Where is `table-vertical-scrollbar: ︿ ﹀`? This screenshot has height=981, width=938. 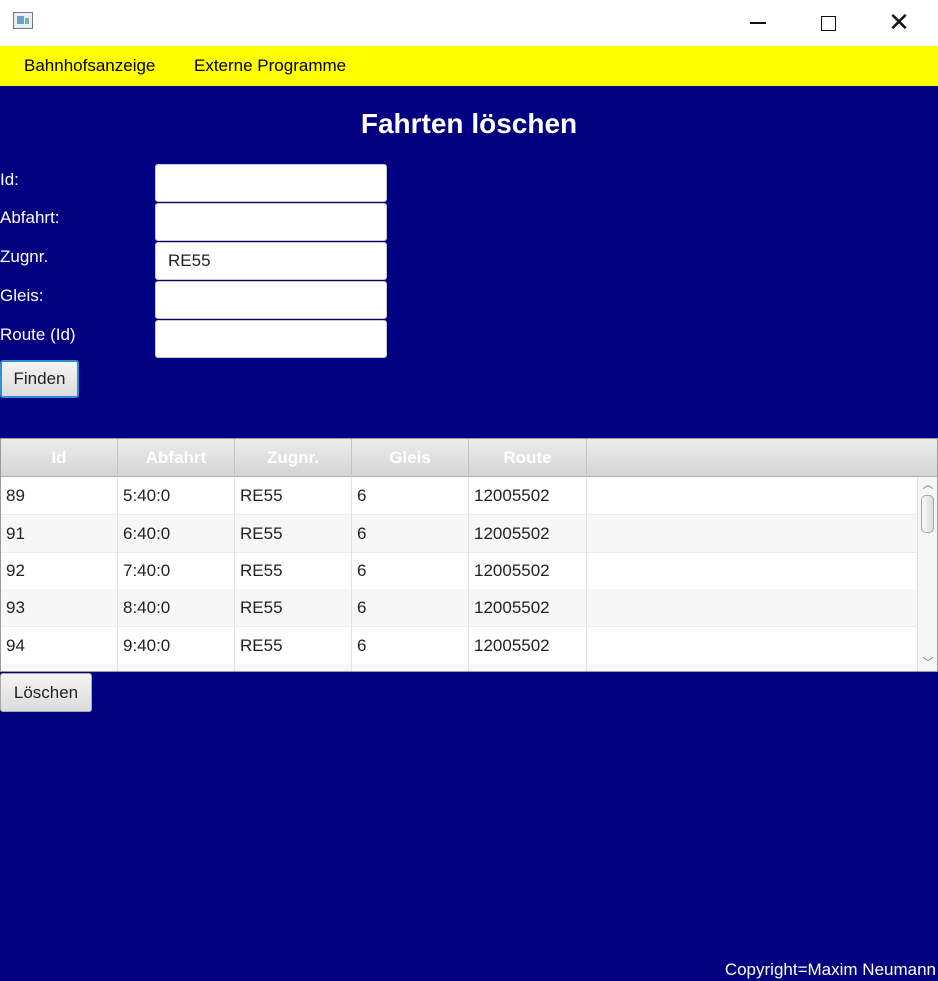
table-vertical-scrollbar: ︿ ﹀ is located at coordinates (927, 574).